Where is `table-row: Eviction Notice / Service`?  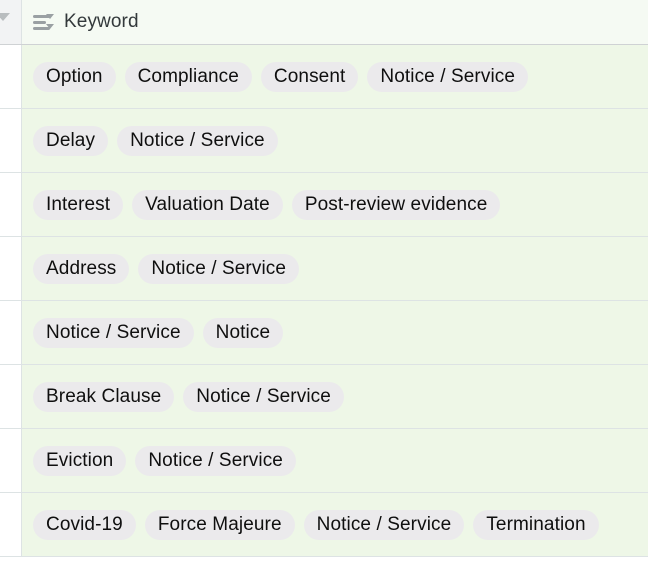 table-row: Eviction Notice / Service is located at coordinates (324, 461).